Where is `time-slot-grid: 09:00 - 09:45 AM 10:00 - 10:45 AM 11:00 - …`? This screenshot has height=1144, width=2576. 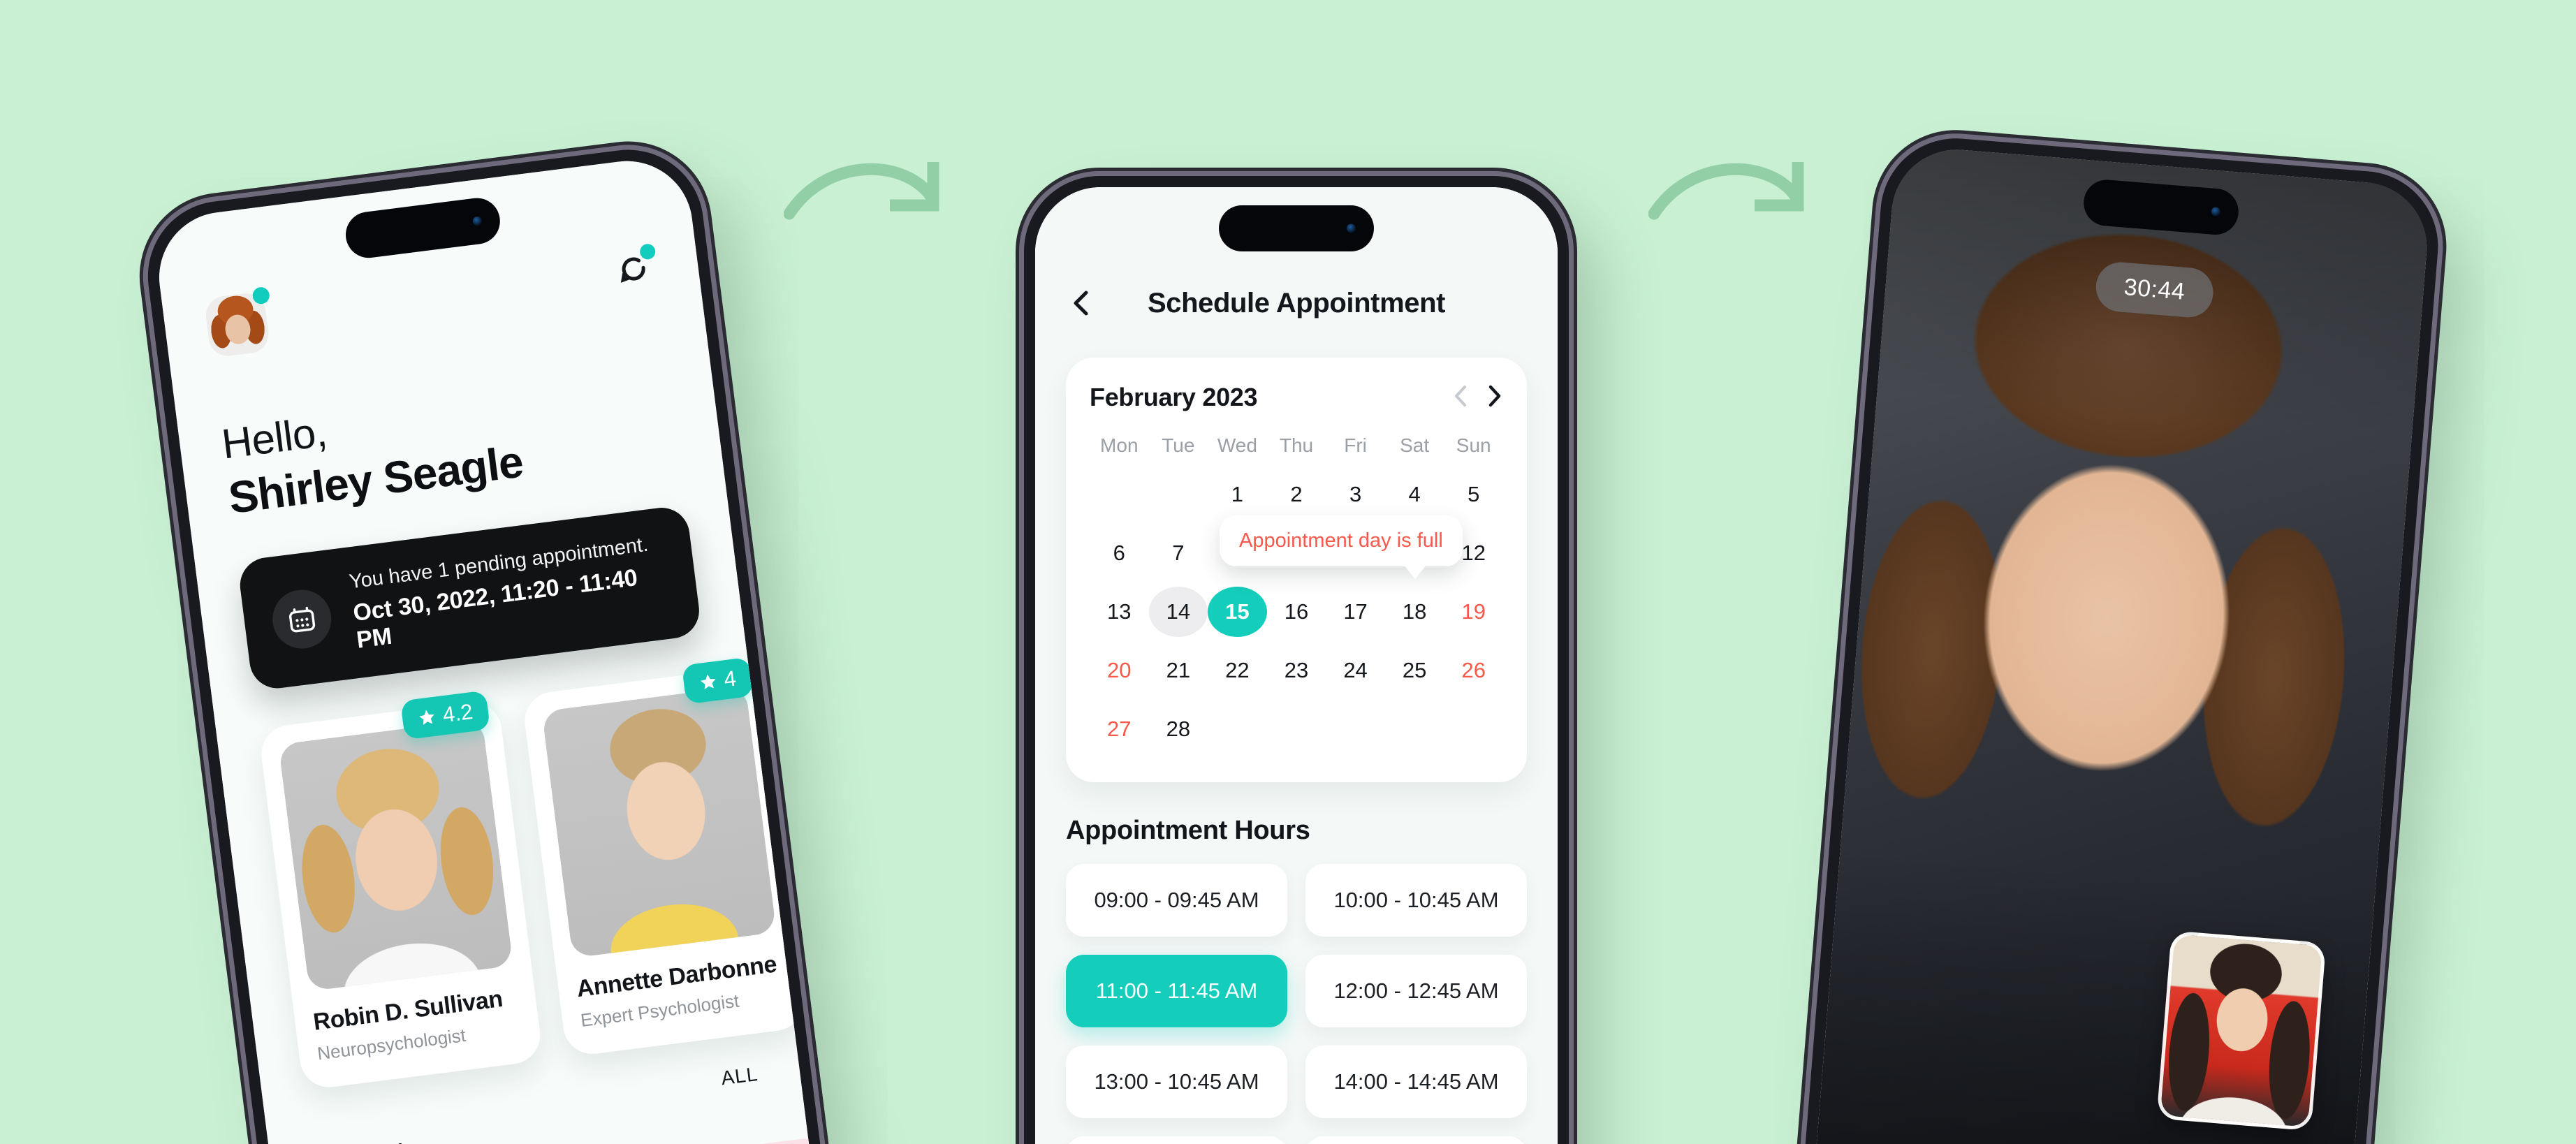 time-slot-grid: 09:00 - 09:45 AM 10:00 - 10:45 AM 11:00 - … is located at coordinates (1296, 1004).